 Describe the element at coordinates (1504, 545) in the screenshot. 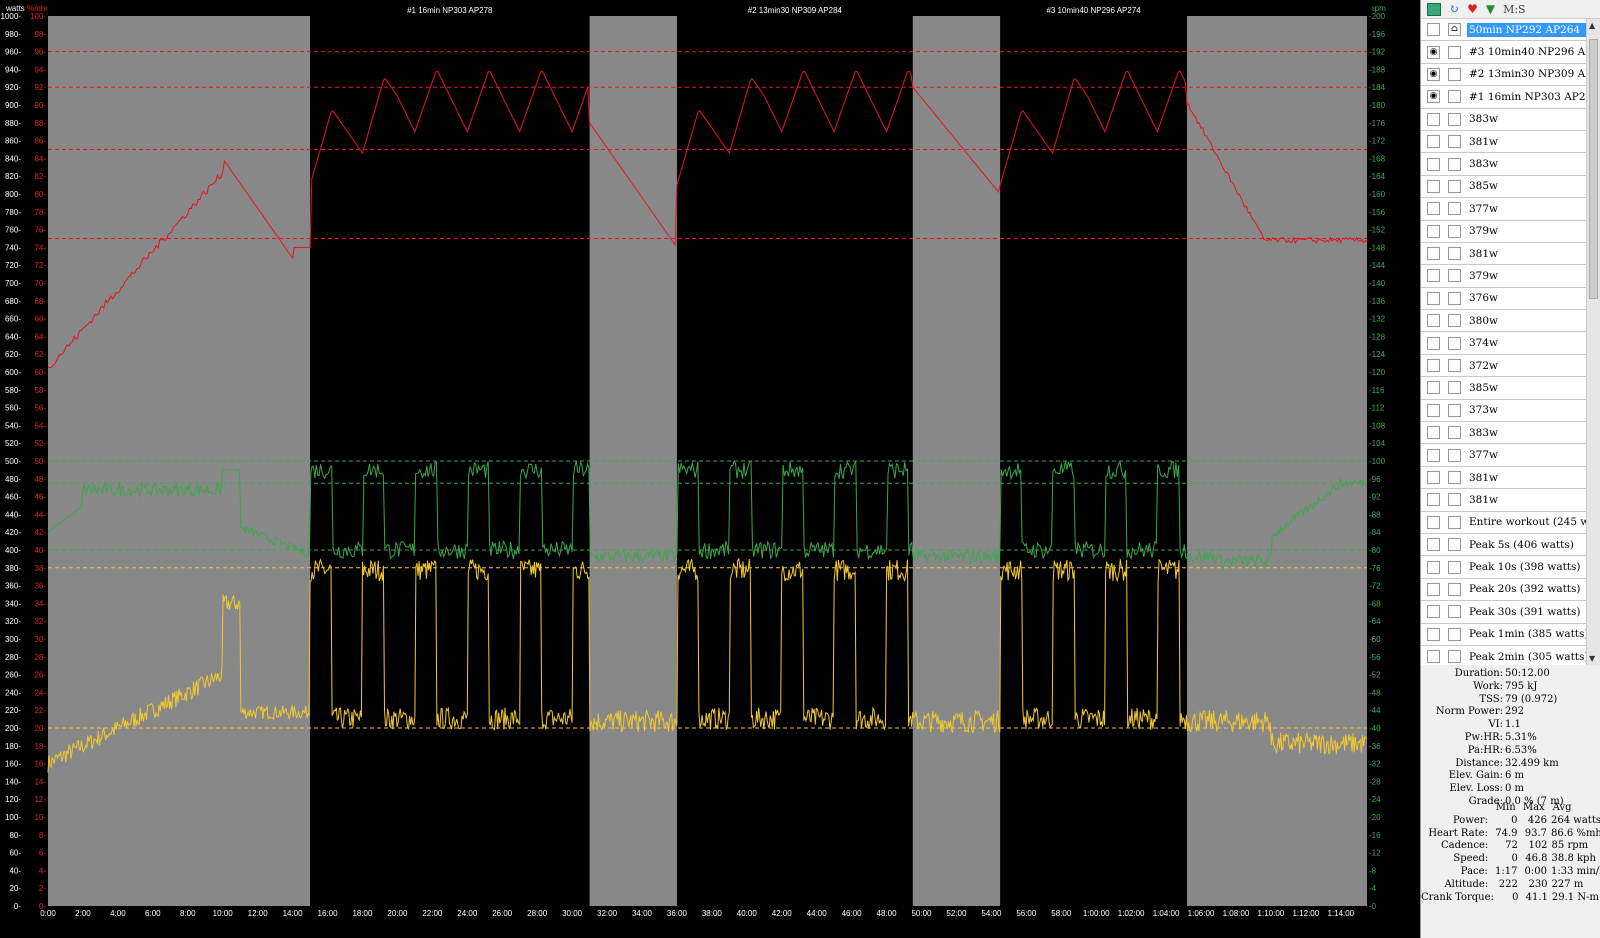

I see `interval-row: Peak 5s (406 watts)` at that location.